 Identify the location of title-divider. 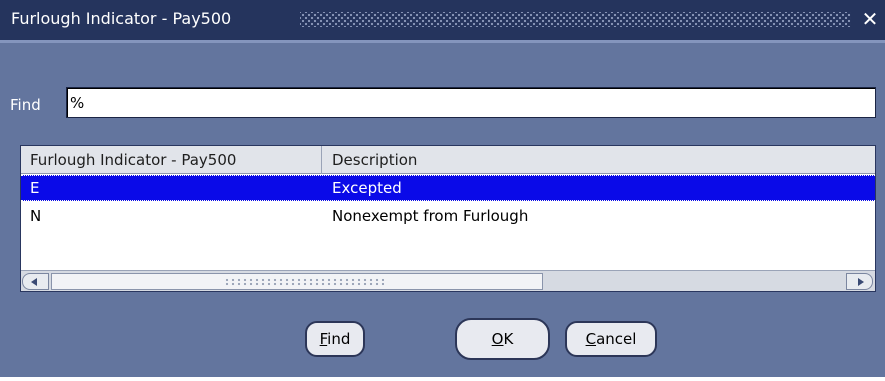
(442, 41).